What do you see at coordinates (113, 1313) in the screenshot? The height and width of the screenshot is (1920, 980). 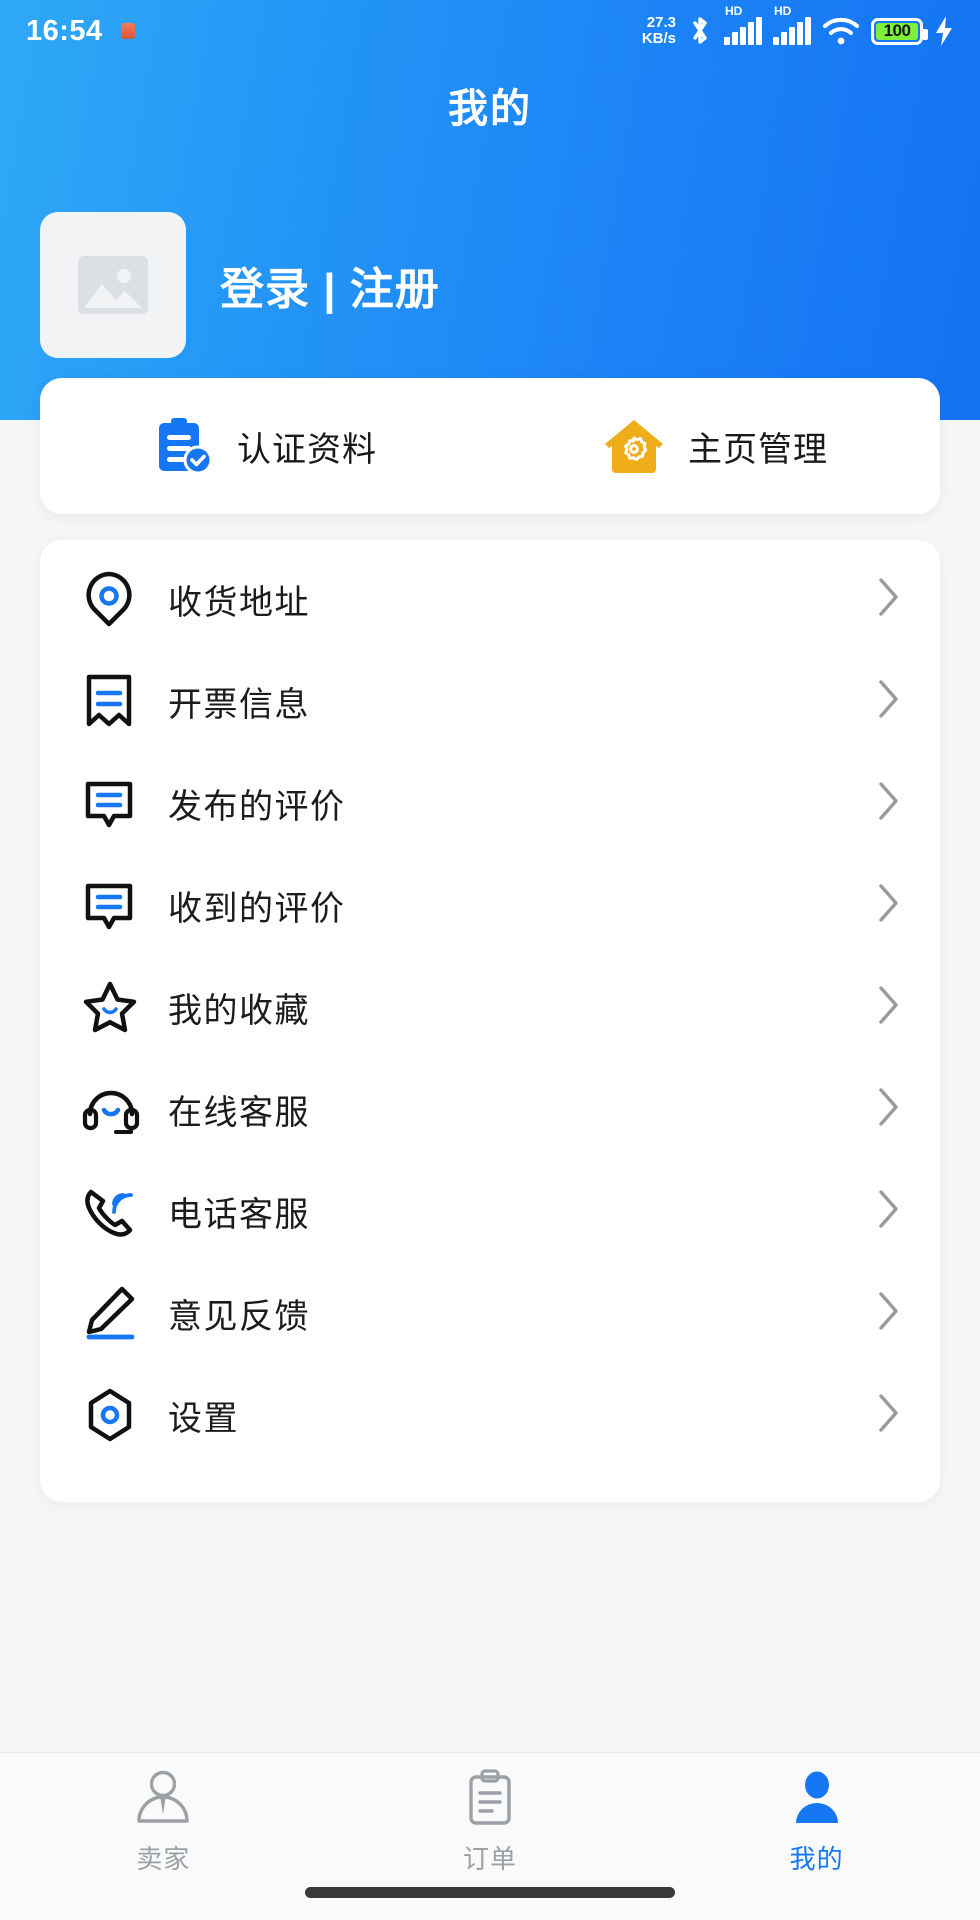 I see `pencil-feedback-icon` at bounding box center [113, 1313].